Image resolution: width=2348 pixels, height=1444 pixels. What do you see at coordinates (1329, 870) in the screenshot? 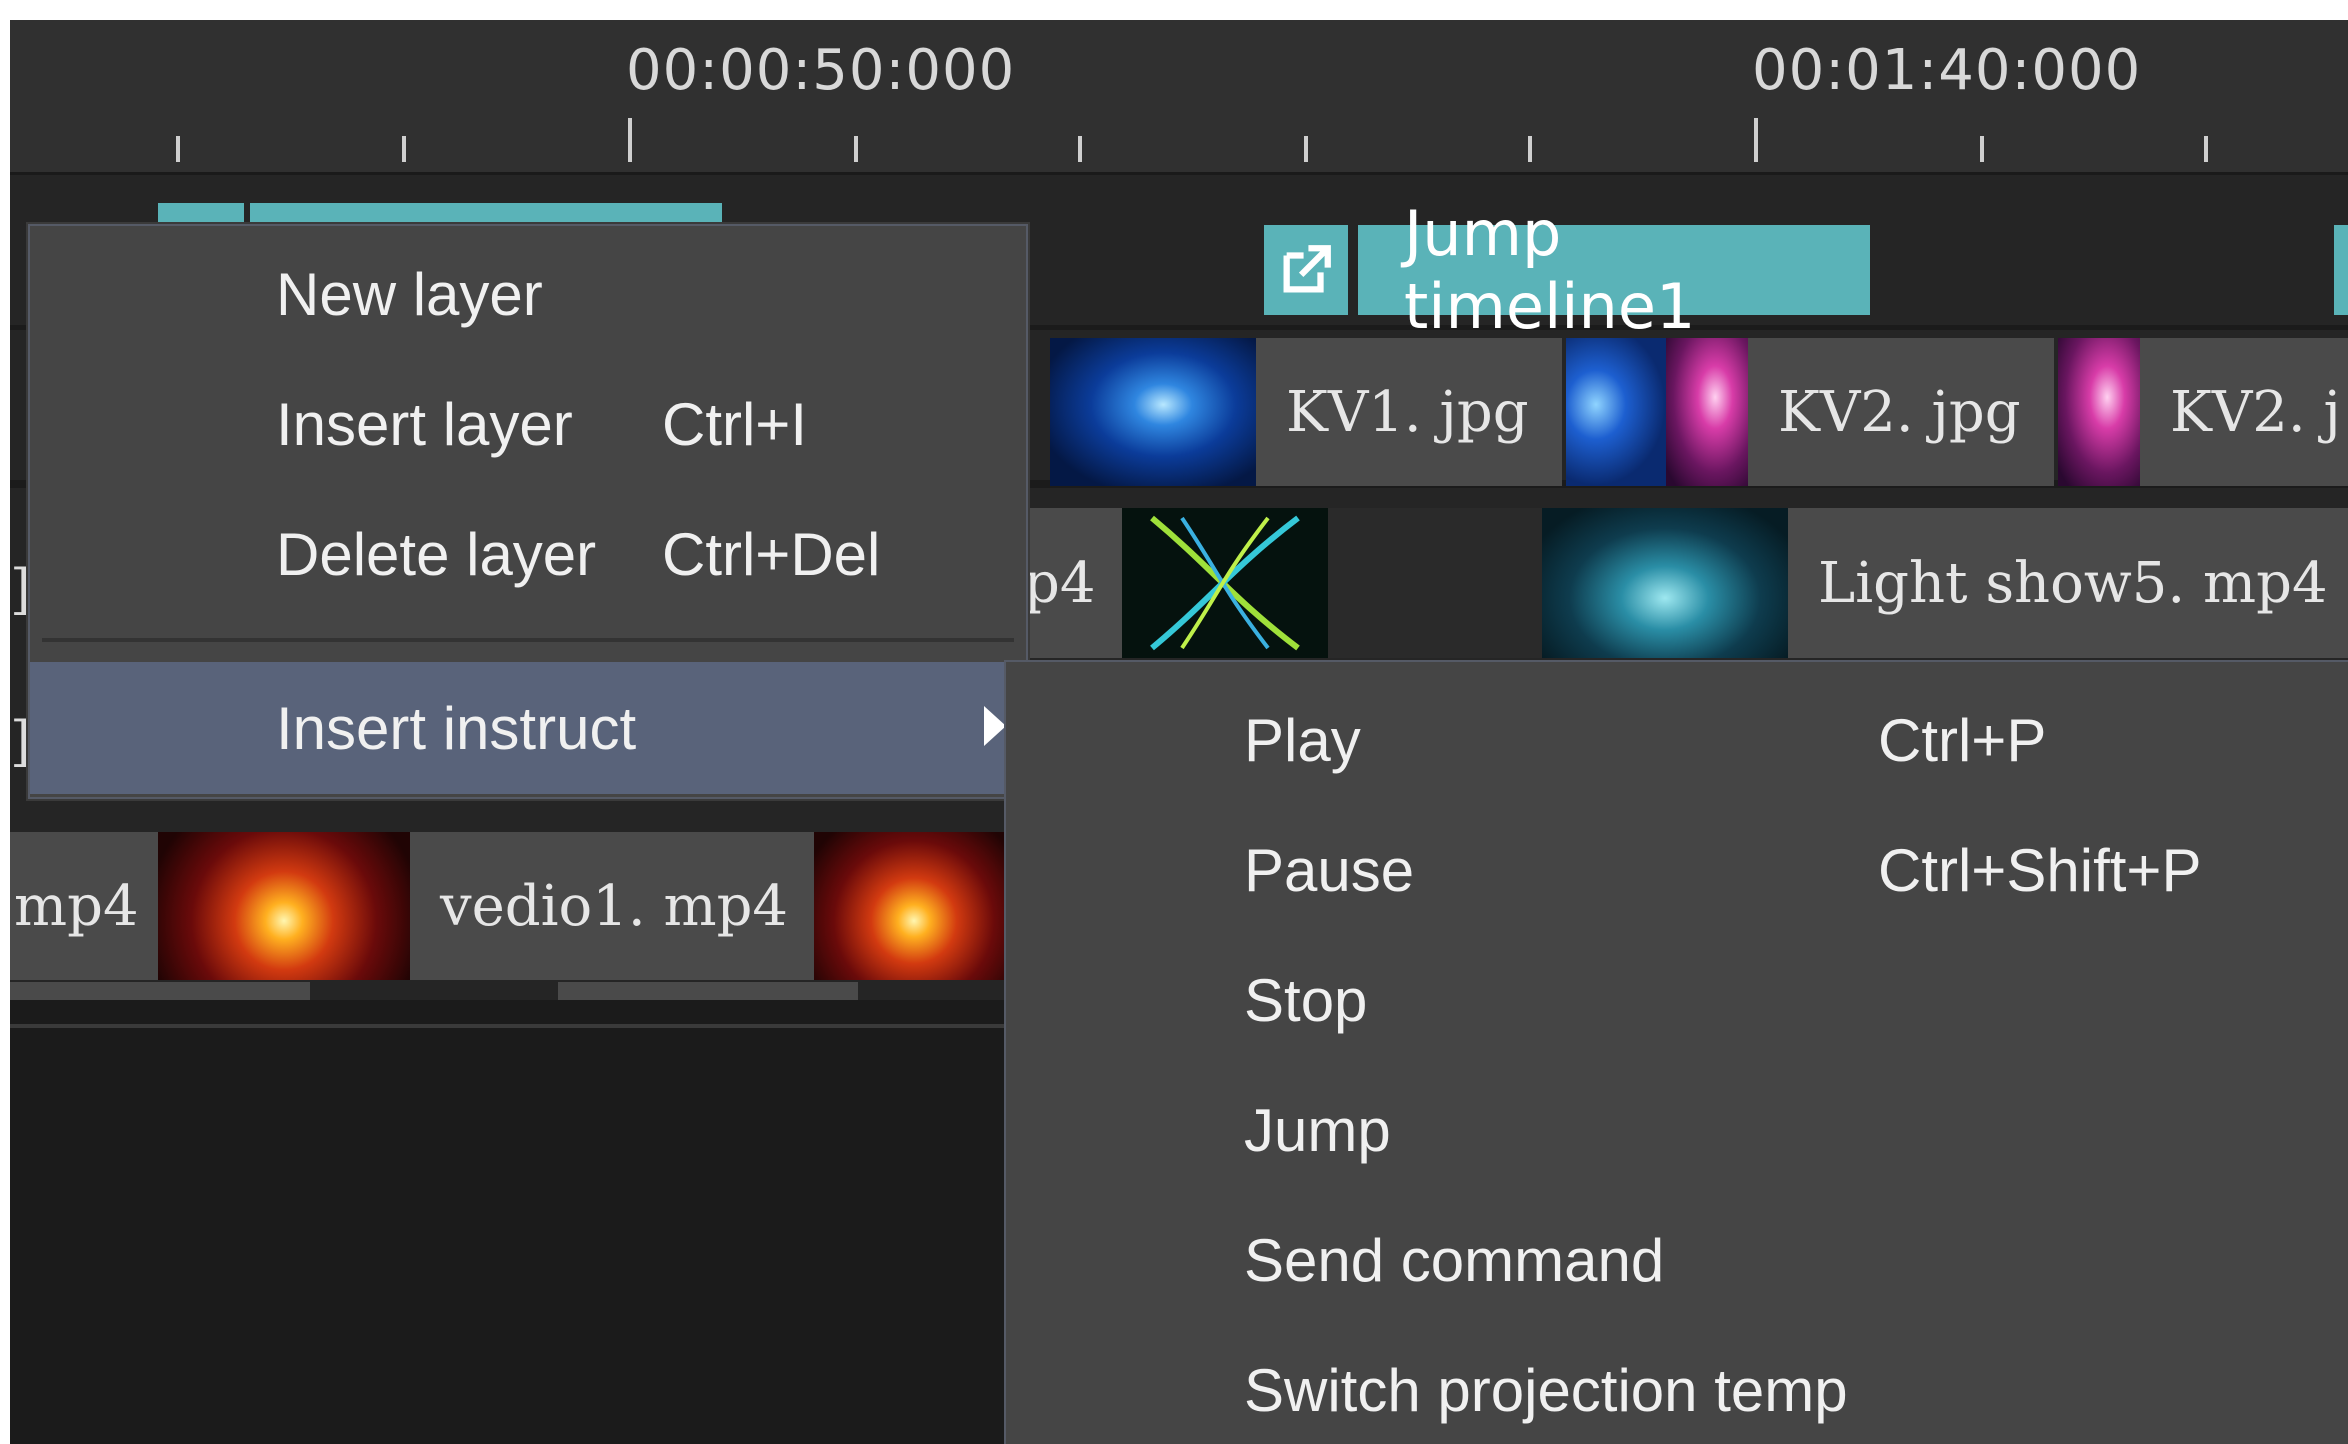
I see `submenu-item-label: Pause` at bounding box center [1329, 870].